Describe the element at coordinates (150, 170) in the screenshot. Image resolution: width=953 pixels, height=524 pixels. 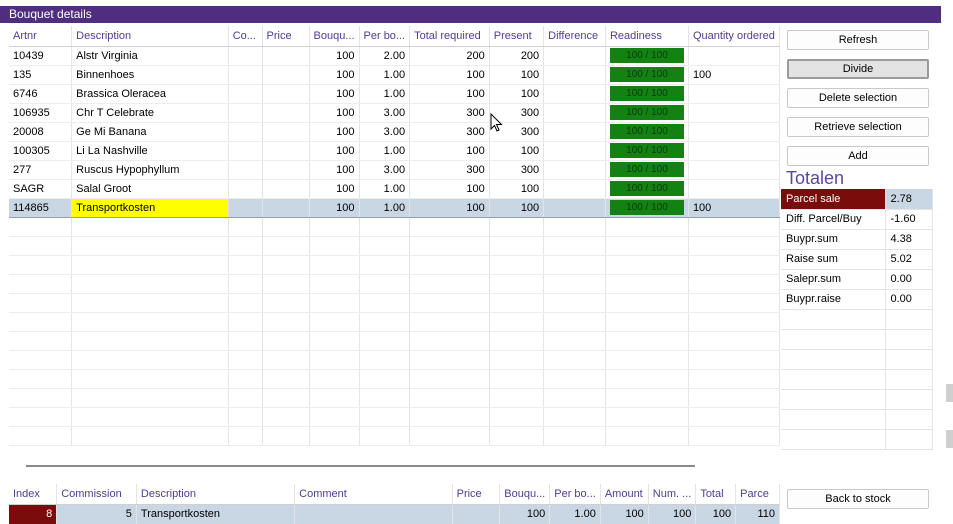
I see `cell-description: Ruscus Hypophyllum` at that location.